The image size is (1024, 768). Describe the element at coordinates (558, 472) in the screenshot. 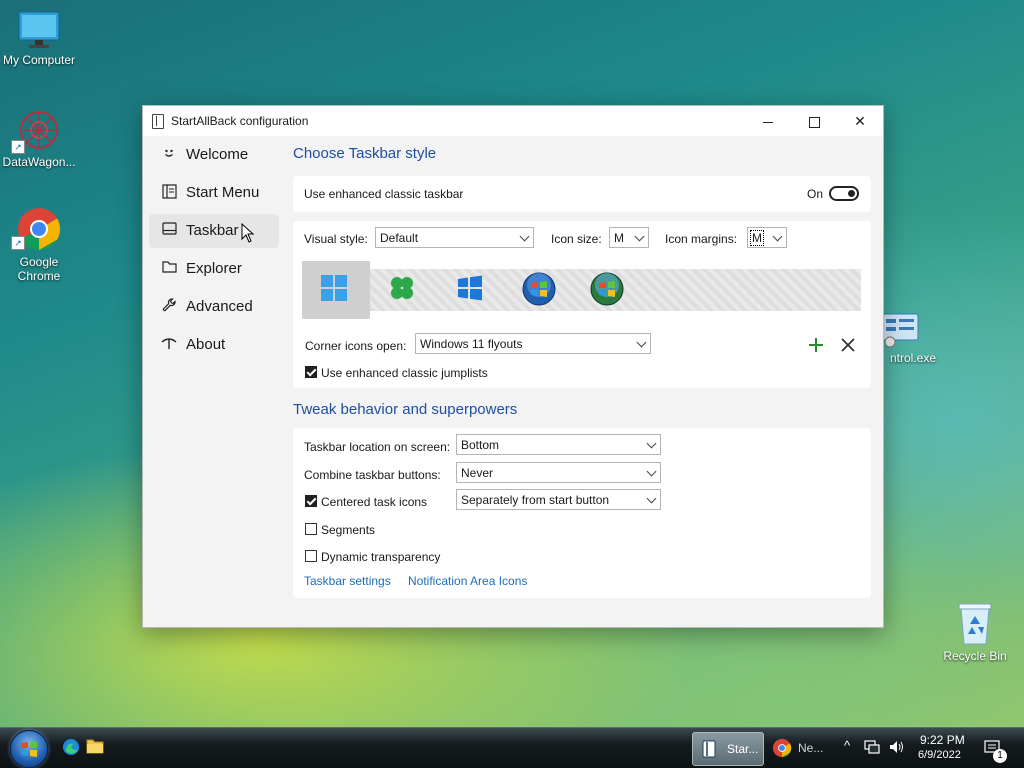

I see `combine-buttons-select: Never` at that location.